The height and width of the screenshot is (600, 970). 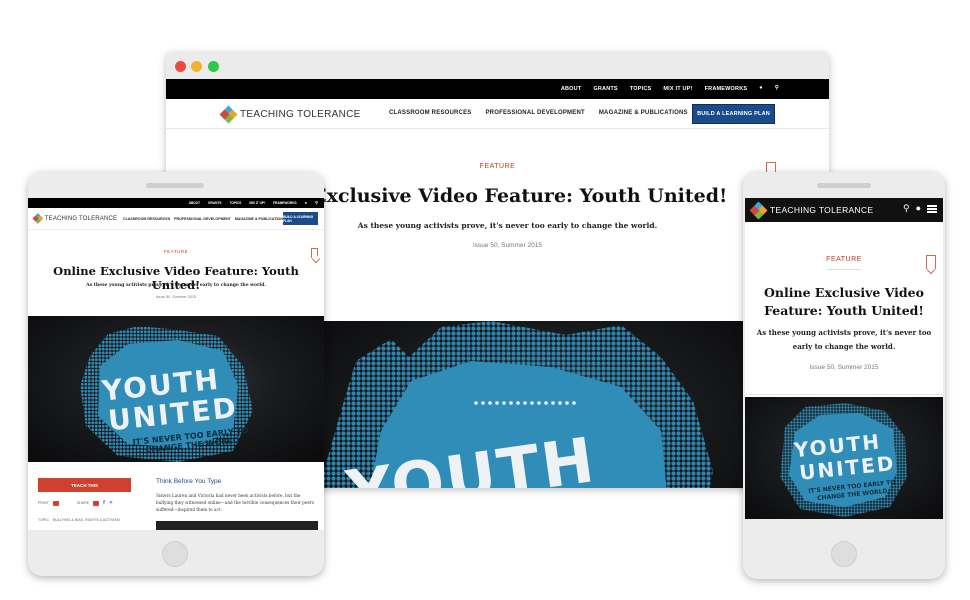 I want to click on topic-links: BULLYING & BIAS, RIGHTS & ACTIVISM, so click(x=86, y=520).